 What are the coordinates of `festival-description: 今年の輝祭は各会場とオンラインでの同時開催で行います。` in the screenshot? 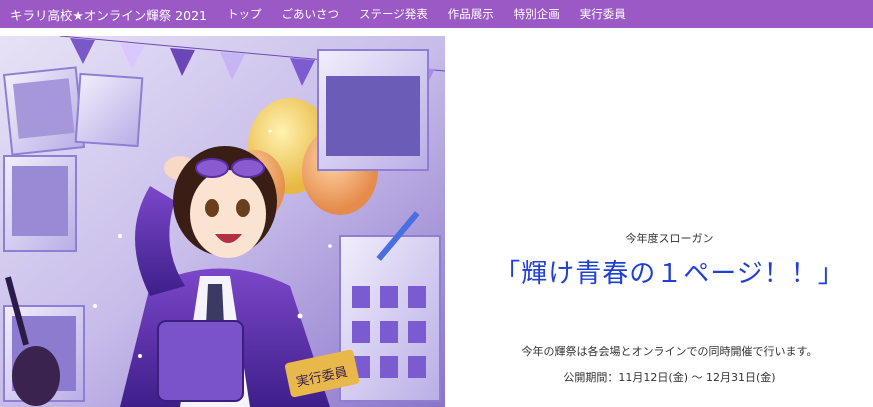 It's located at (669, 351).